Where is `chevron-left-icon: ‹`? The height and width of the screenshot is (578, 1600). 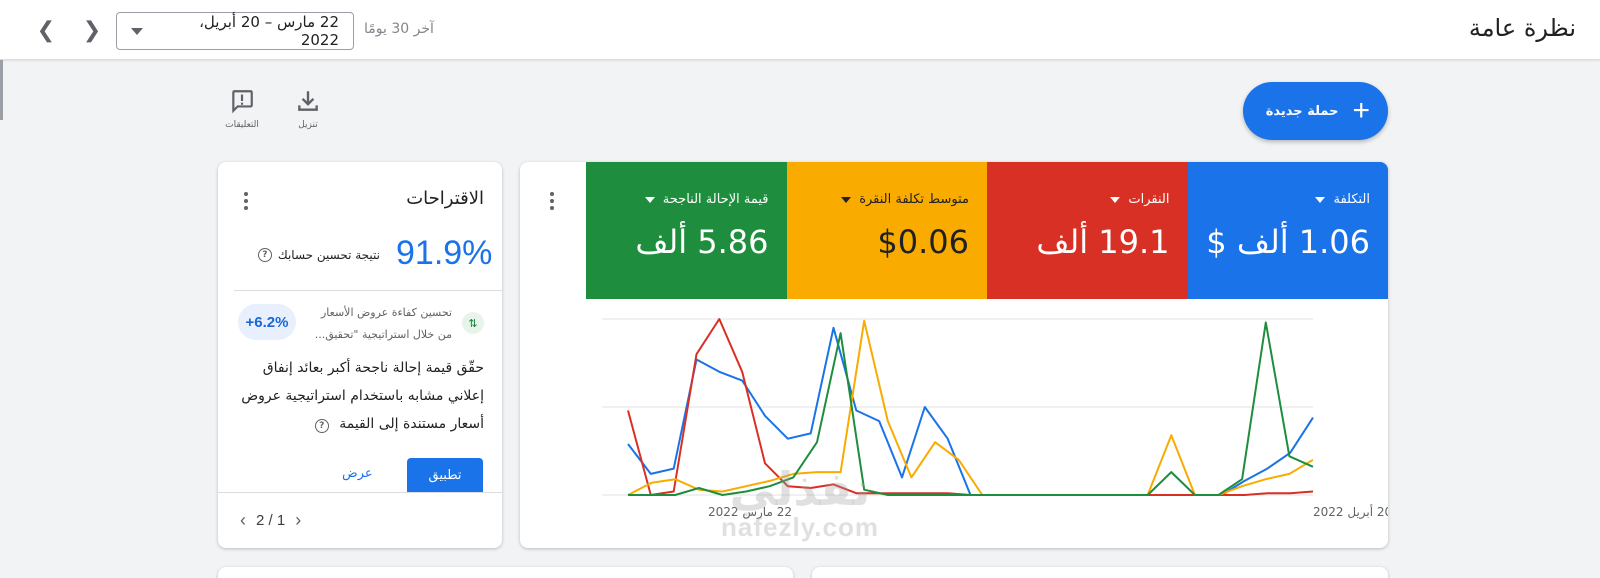 chevron-left-icon: ‹ is located at coordinates (243, 520).